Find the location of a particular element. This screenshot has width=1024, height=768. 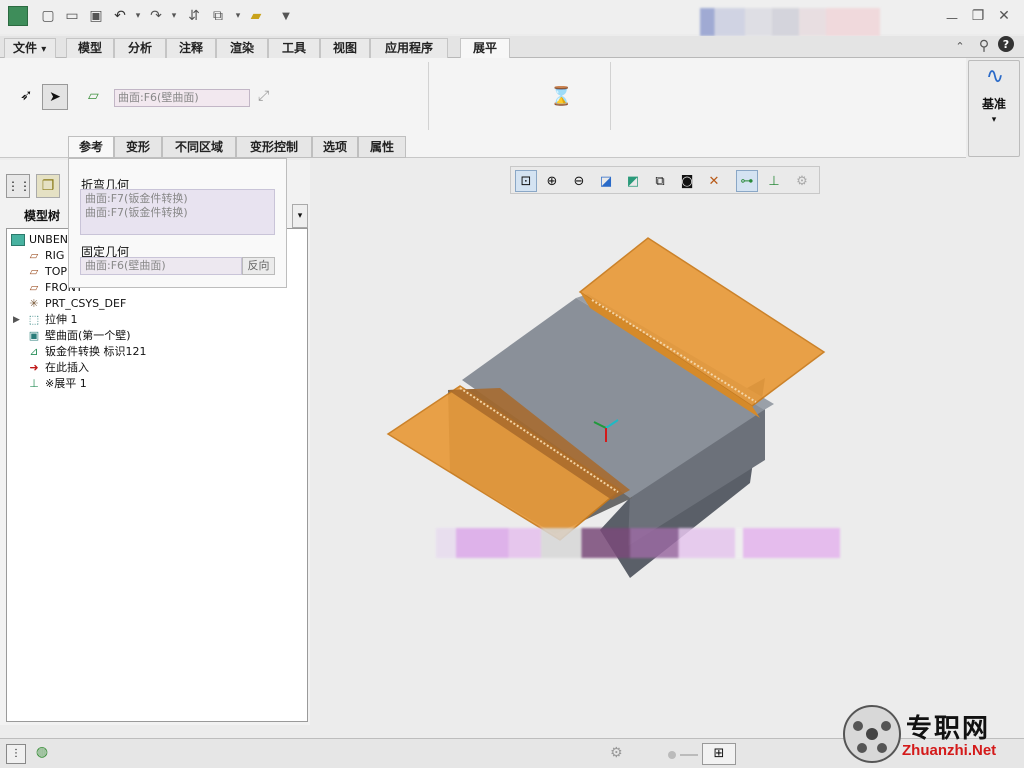

display-style-icon: ◩ is located at coordinates (633, 181).